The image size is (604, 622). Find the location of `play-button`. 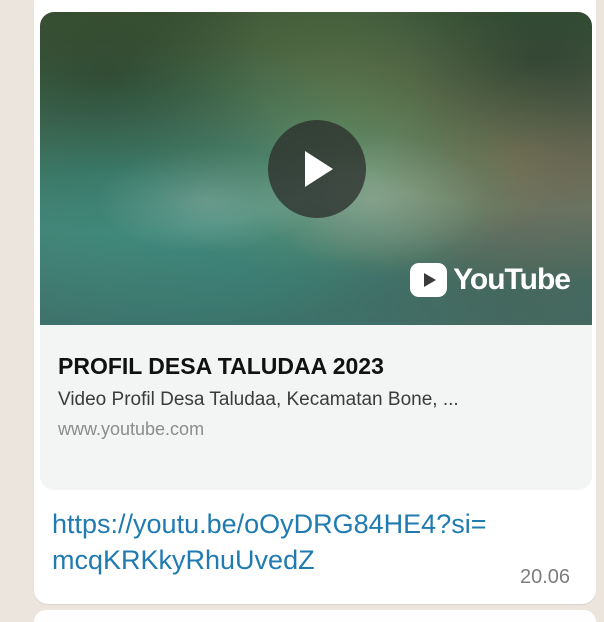

play-button is located at coordinates (317, 169).